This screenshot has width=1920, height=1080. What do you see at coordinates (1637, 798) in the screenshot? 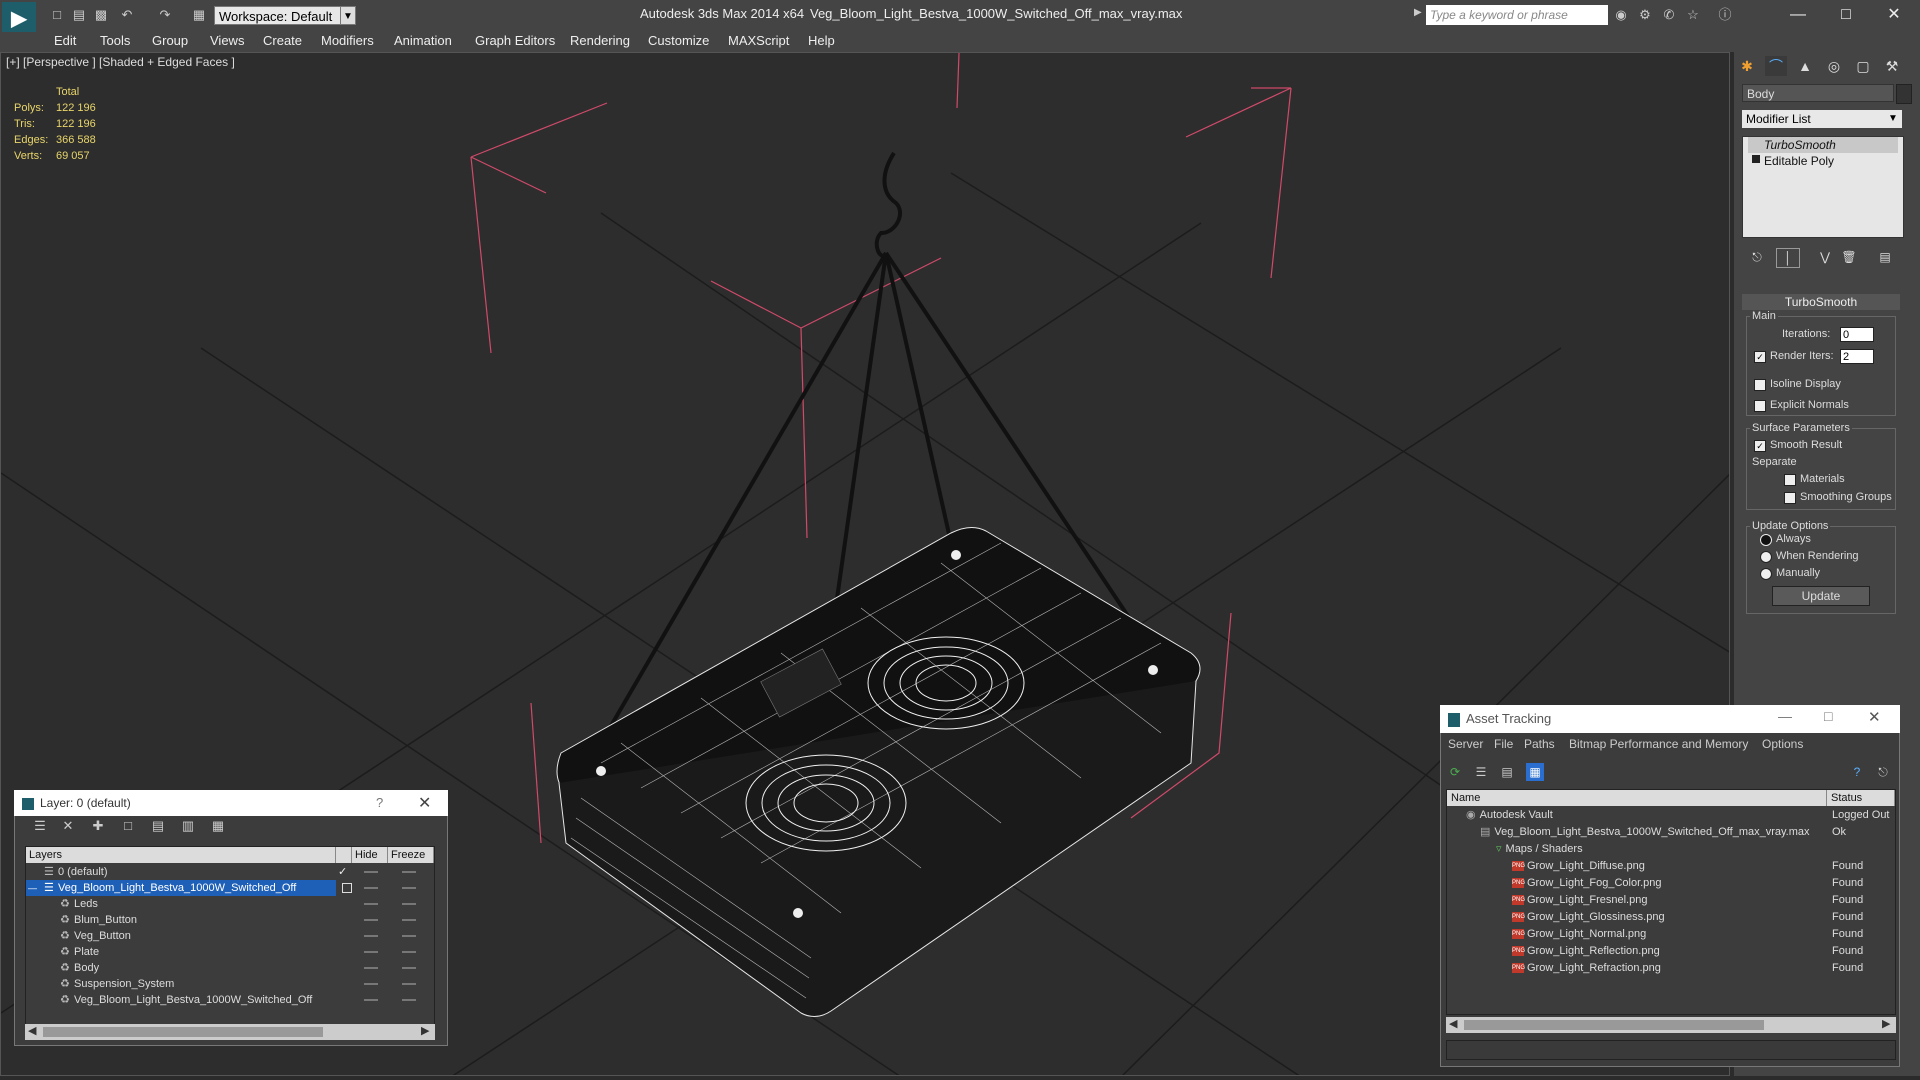
I see `name-column-header: Name` at bounding box center [1637, 798].